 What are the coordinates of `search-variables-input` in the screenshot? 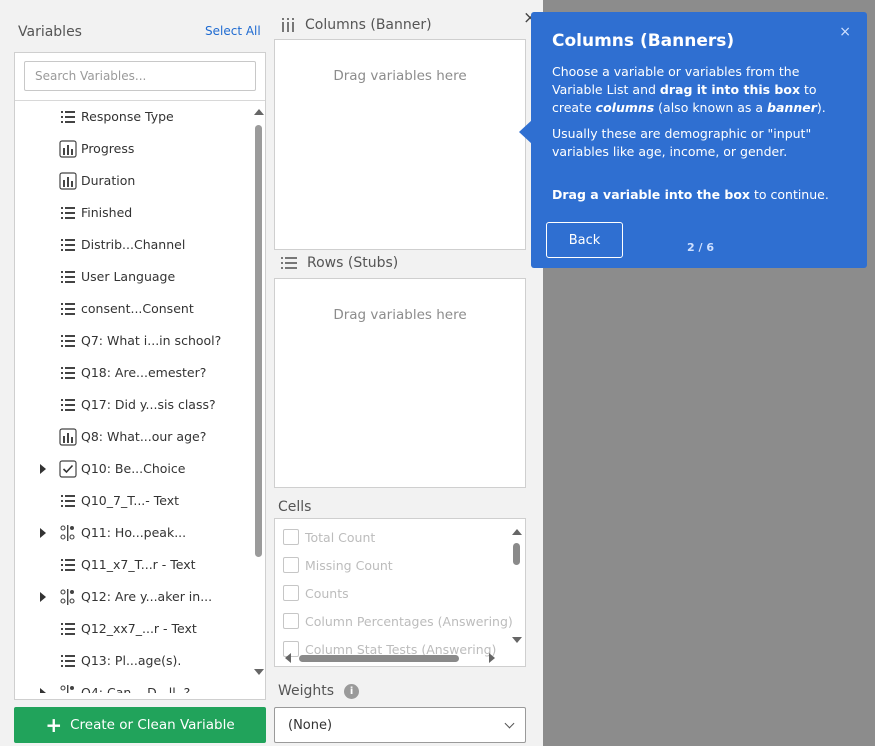 It's located at (140, 76).